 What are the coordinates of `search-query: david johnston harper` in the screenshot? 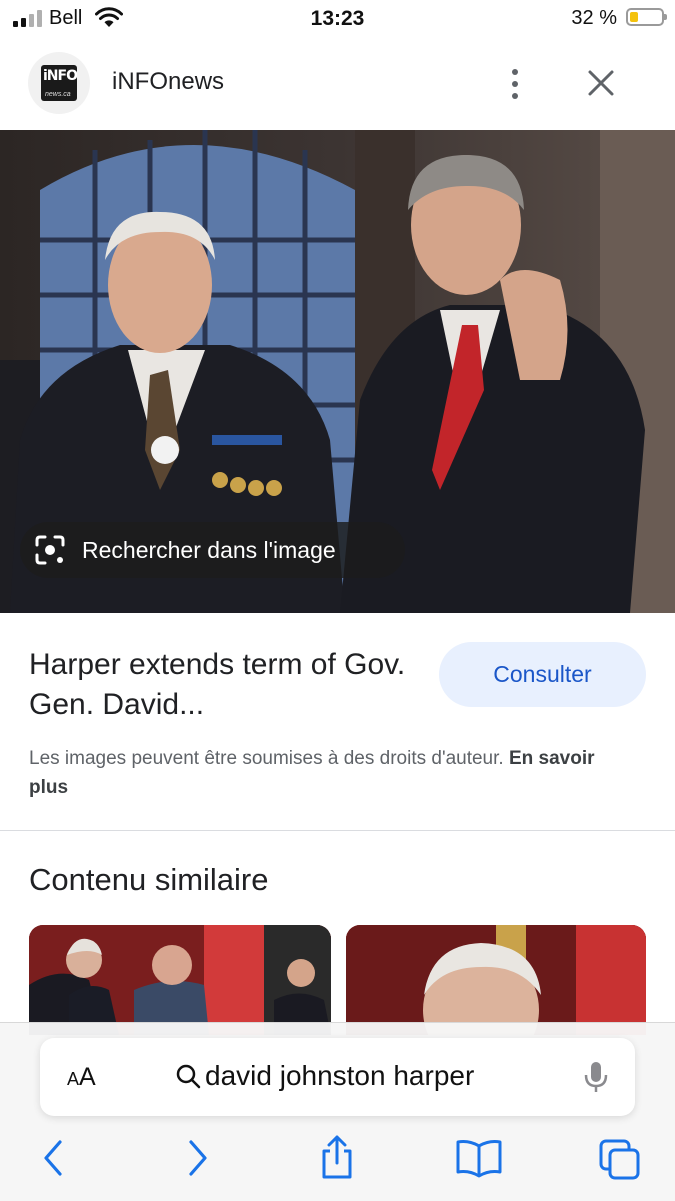 It's located at (324, 1076).